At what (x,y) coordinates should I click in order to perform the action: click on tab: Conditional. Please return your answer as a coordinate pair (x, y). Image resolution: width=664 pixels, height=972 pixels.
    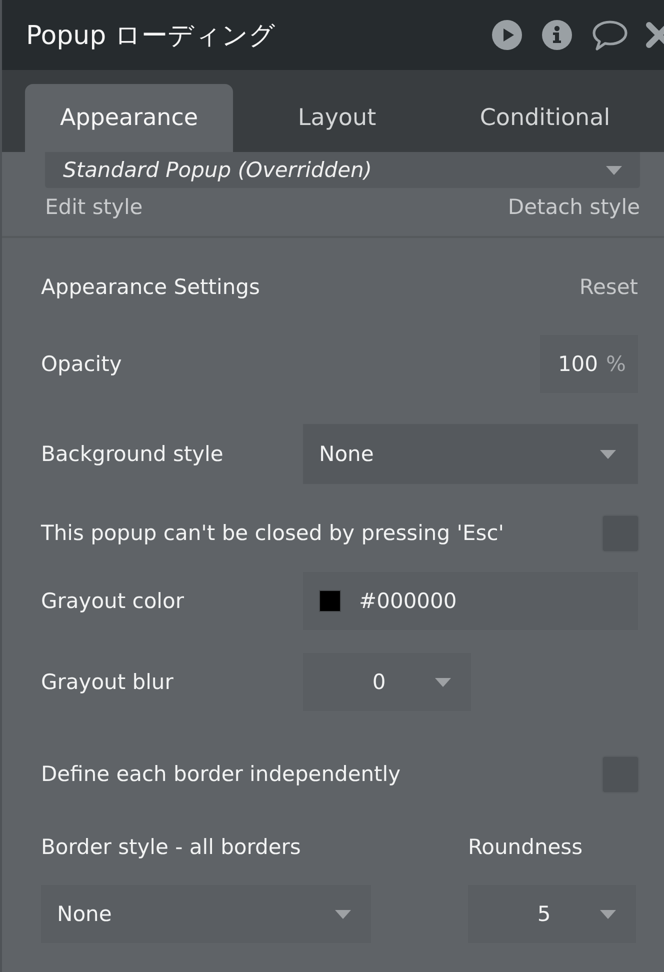
    Looking at the image, I should click on (545, 118).